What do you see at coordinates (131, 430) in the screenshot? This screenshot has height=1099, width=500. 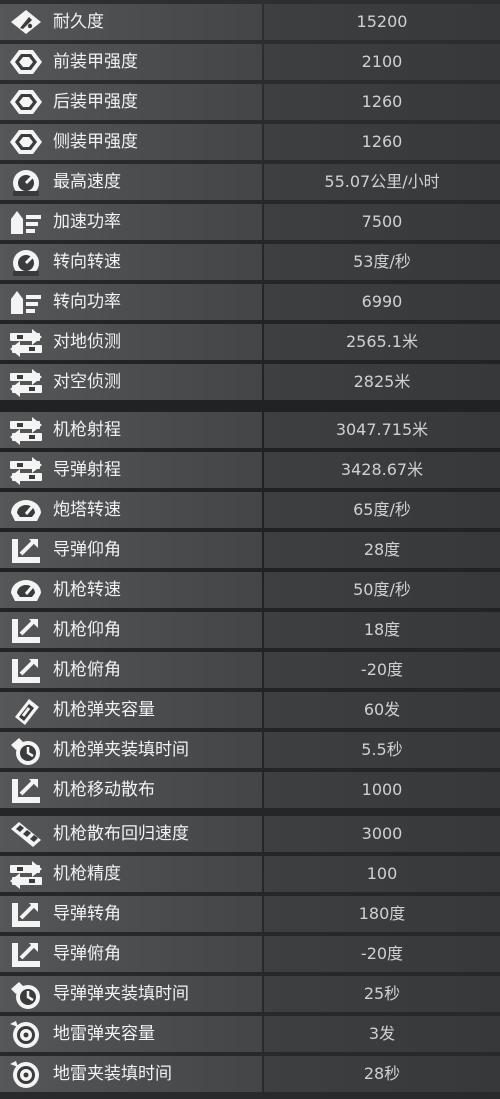 I see `stat-label-cell: 机枪射程` at bounding box center [131, 430].